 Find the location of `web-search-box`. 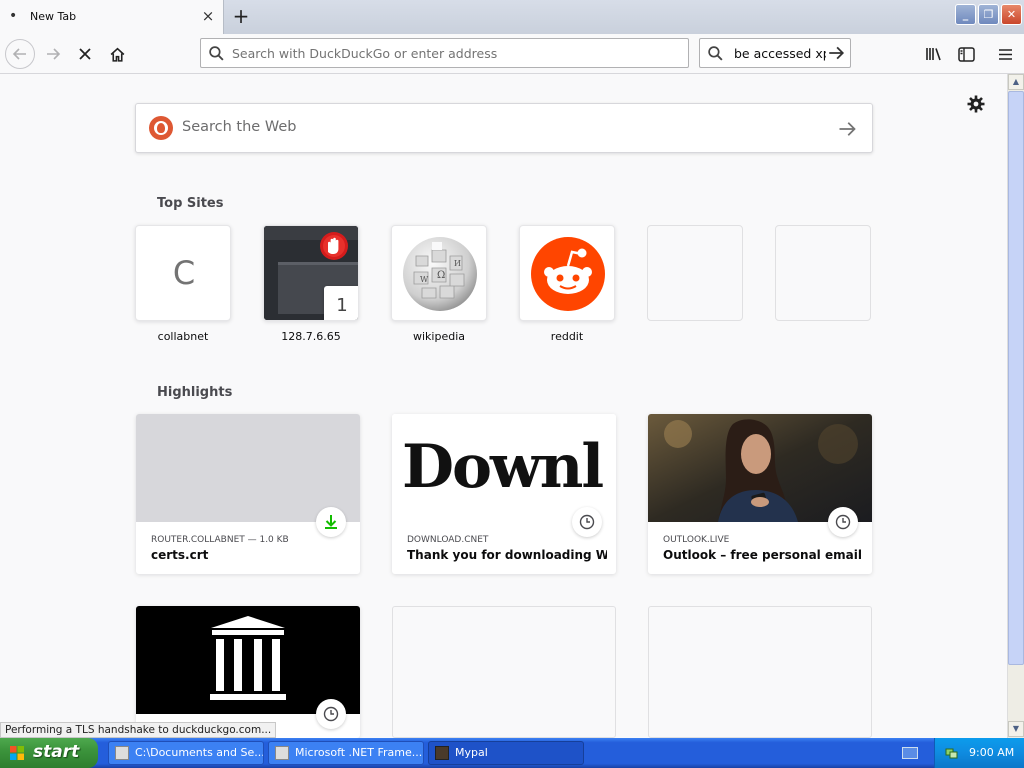

web-search-box is located at coordinates (504, 128).